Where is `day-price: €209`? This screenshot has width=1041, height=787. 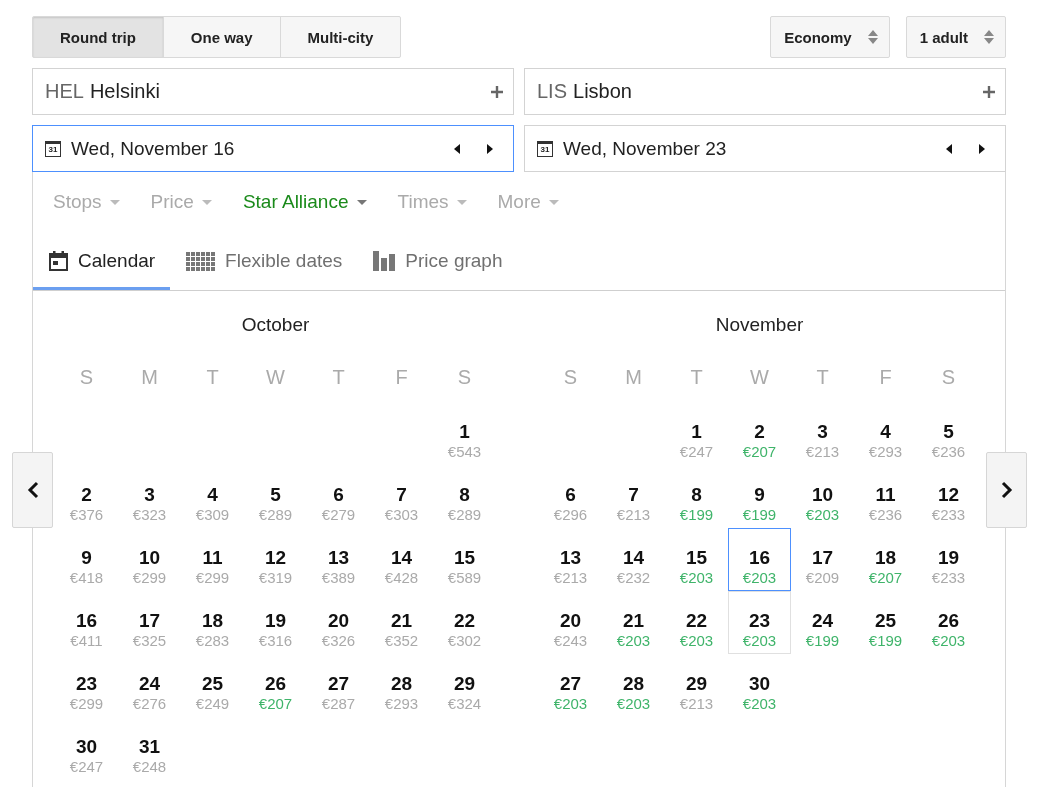 day-price: €209 is located at coordinates (822, 578).